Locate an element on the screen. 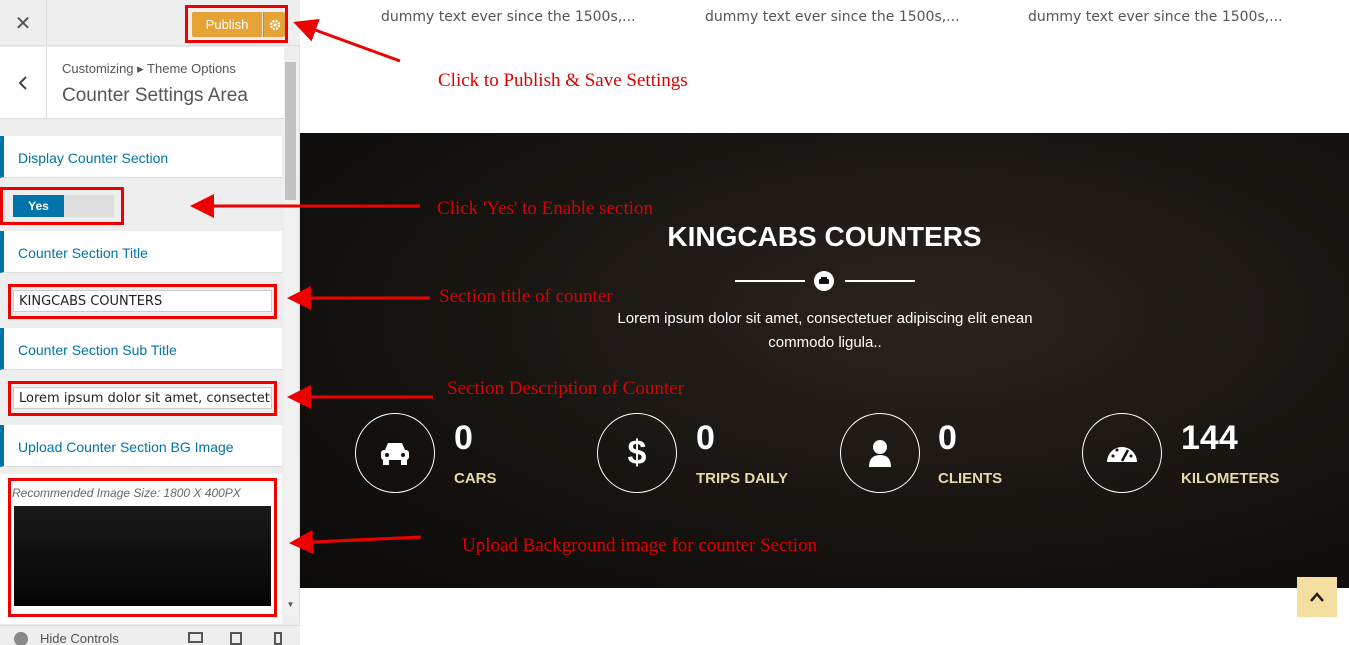 The image size is (1349, 645). stat-value: 144 is located at coordinates (1209, 438).